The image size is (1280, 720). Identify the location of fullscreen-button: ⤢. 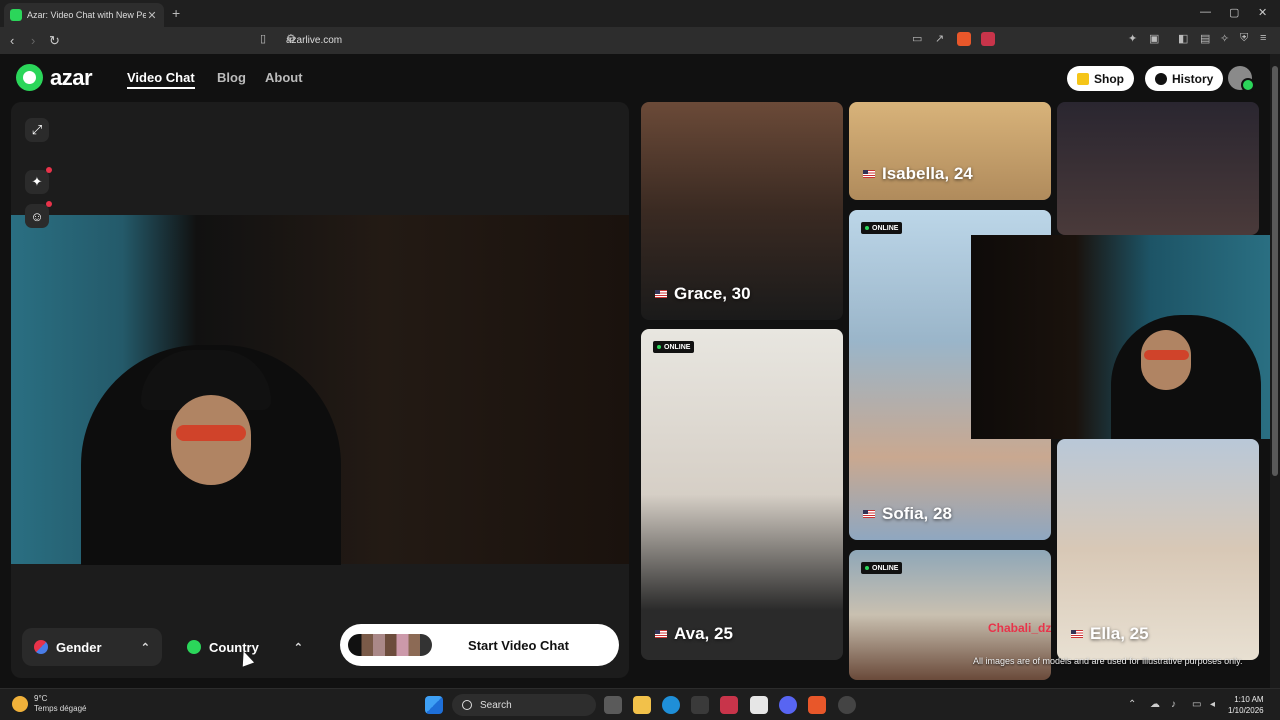
(37, 130).